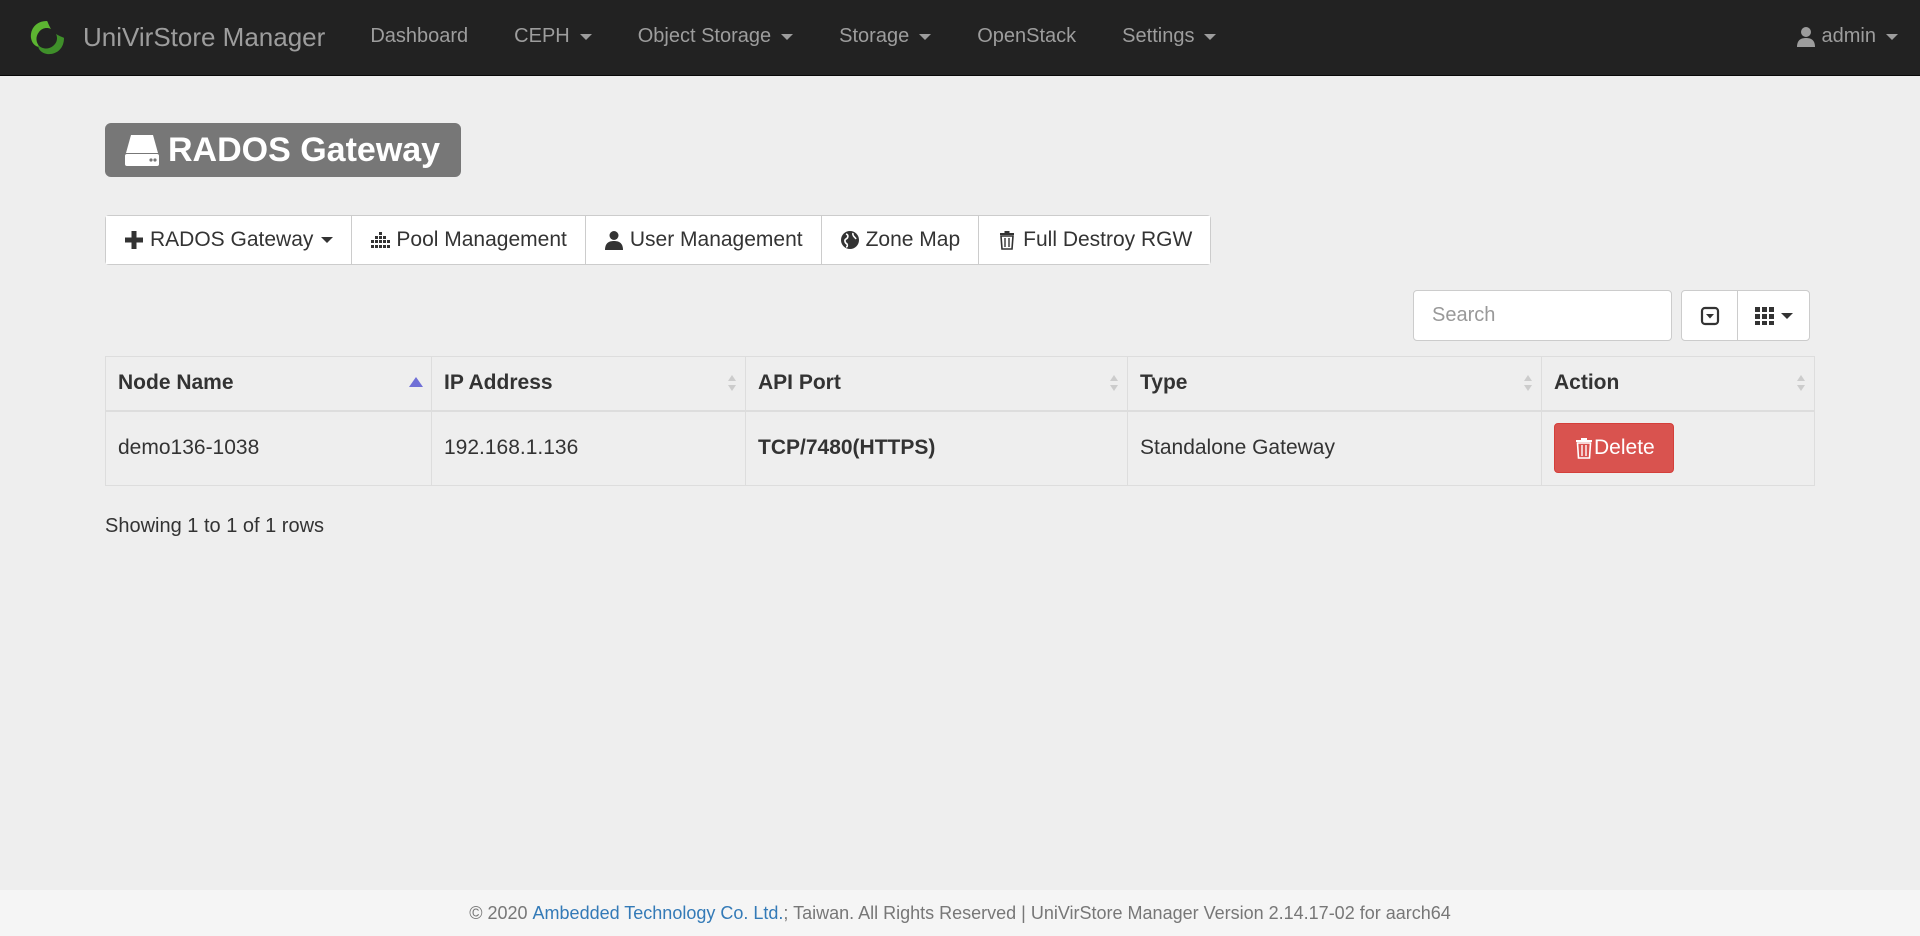  I want to click on column-header-node-name: Node Name, so click(268, 384).